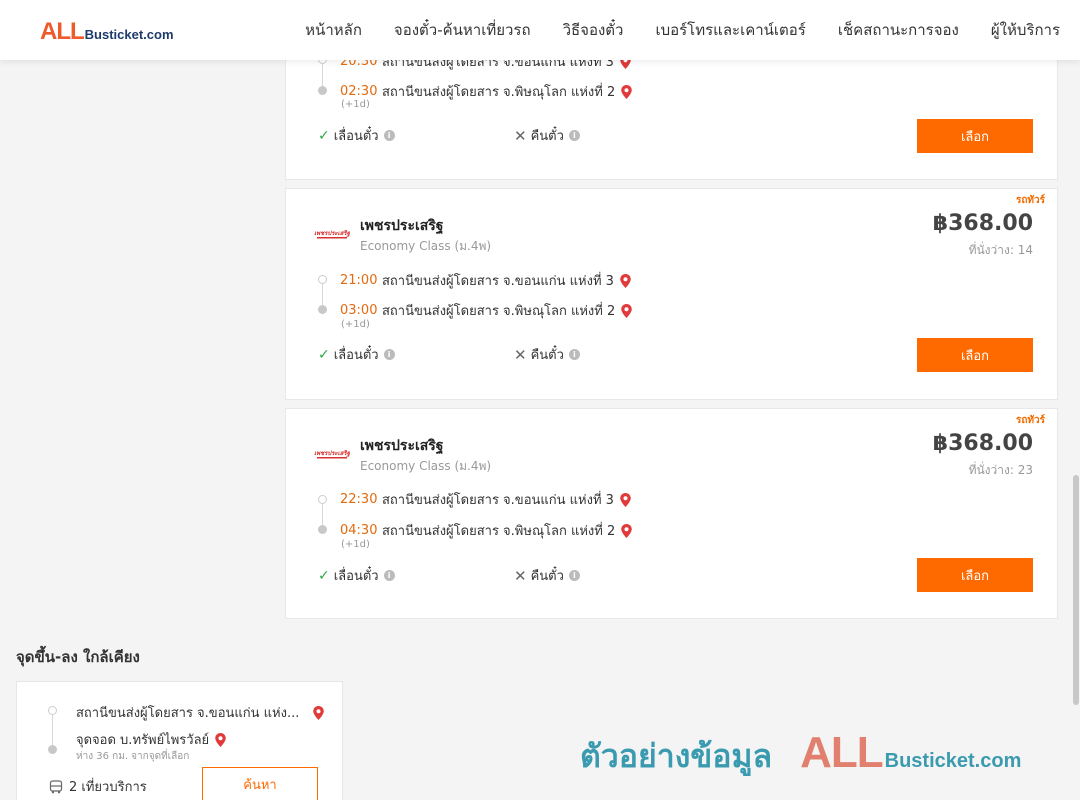  Describe the element at coordinates (982, 223) in the screenshot. I see `ticket-price: ฿368.00` at that location.